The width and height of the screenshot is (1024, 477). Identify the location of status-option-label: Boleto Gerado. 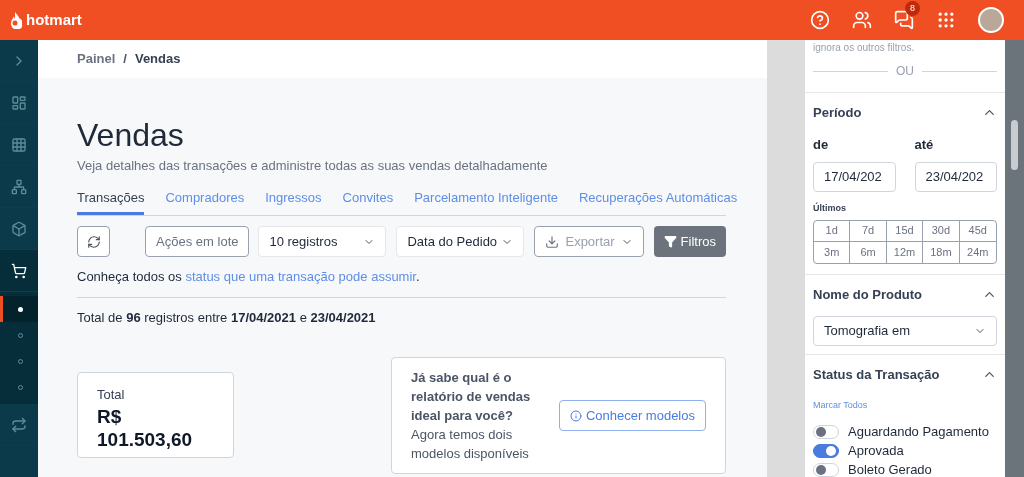
(890, 469).